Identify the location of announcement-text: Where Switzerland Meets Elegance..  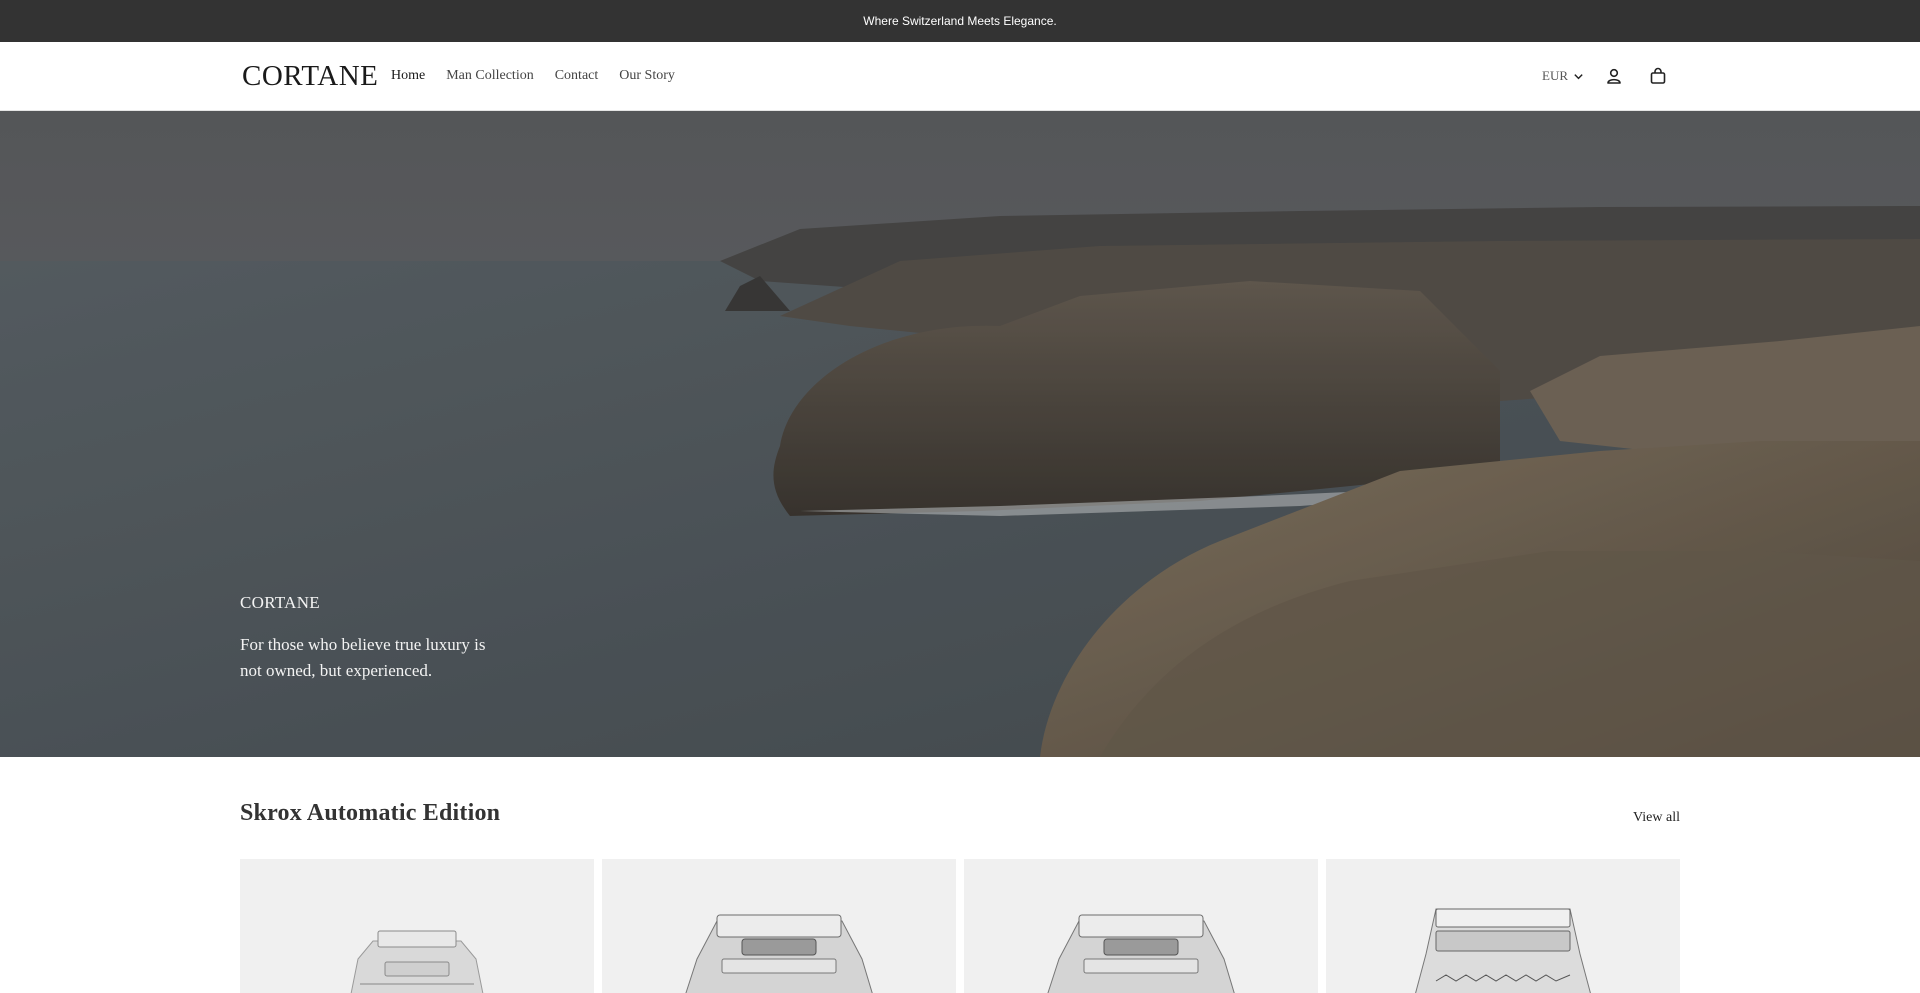
(960, 21).